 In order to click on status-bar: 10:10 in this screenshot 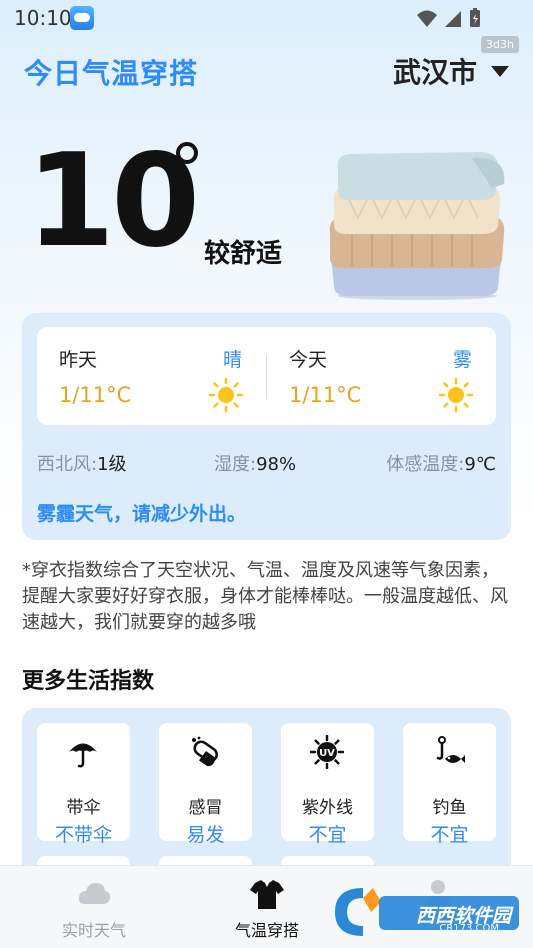, I will do `click(266, 18)`.